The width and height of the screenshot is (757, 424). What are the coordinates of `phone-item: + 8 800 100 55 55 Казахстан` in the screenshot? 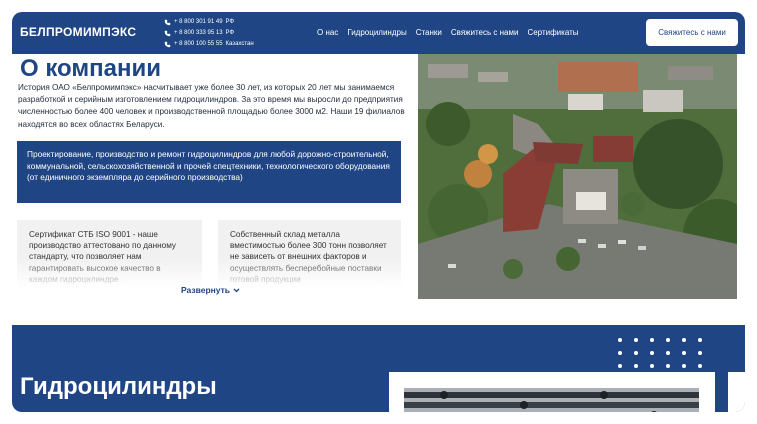 It's located at (209, 44).